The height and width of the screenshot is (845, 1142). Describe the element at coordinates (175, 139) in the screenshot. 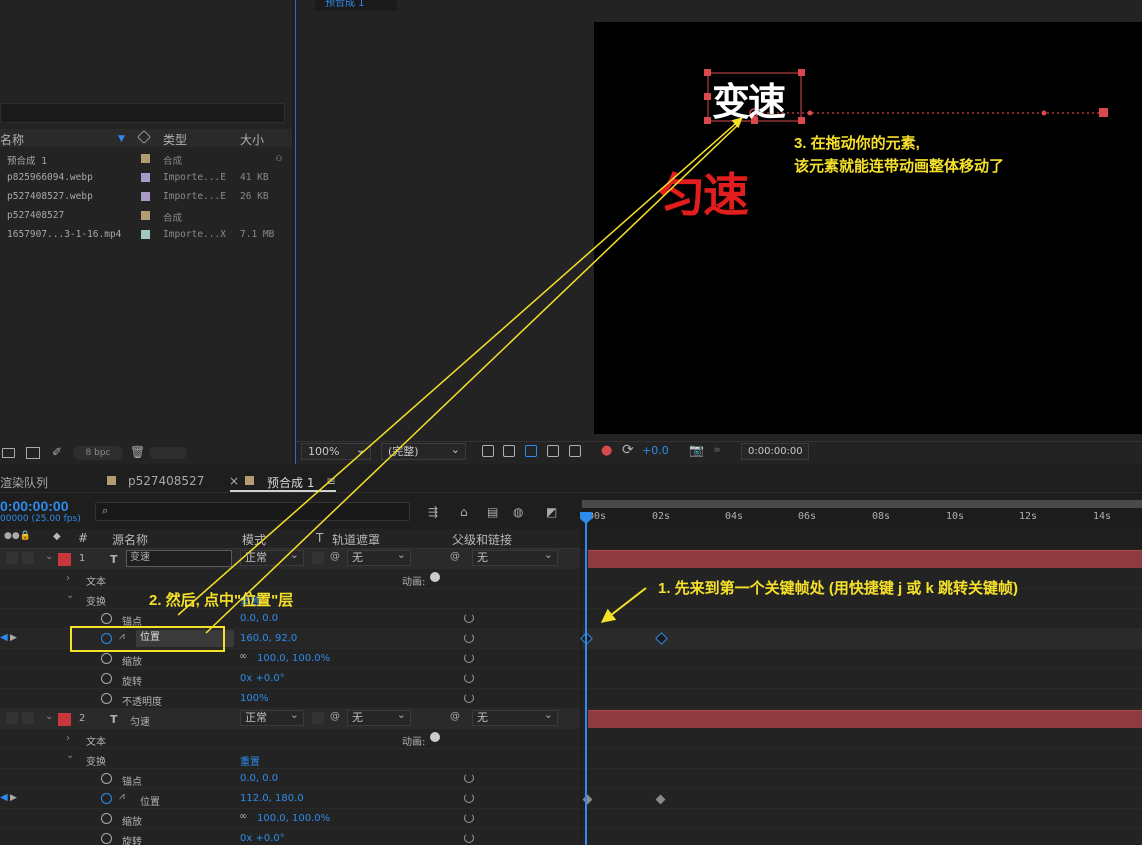

I see `column-type: 类型` at that location.